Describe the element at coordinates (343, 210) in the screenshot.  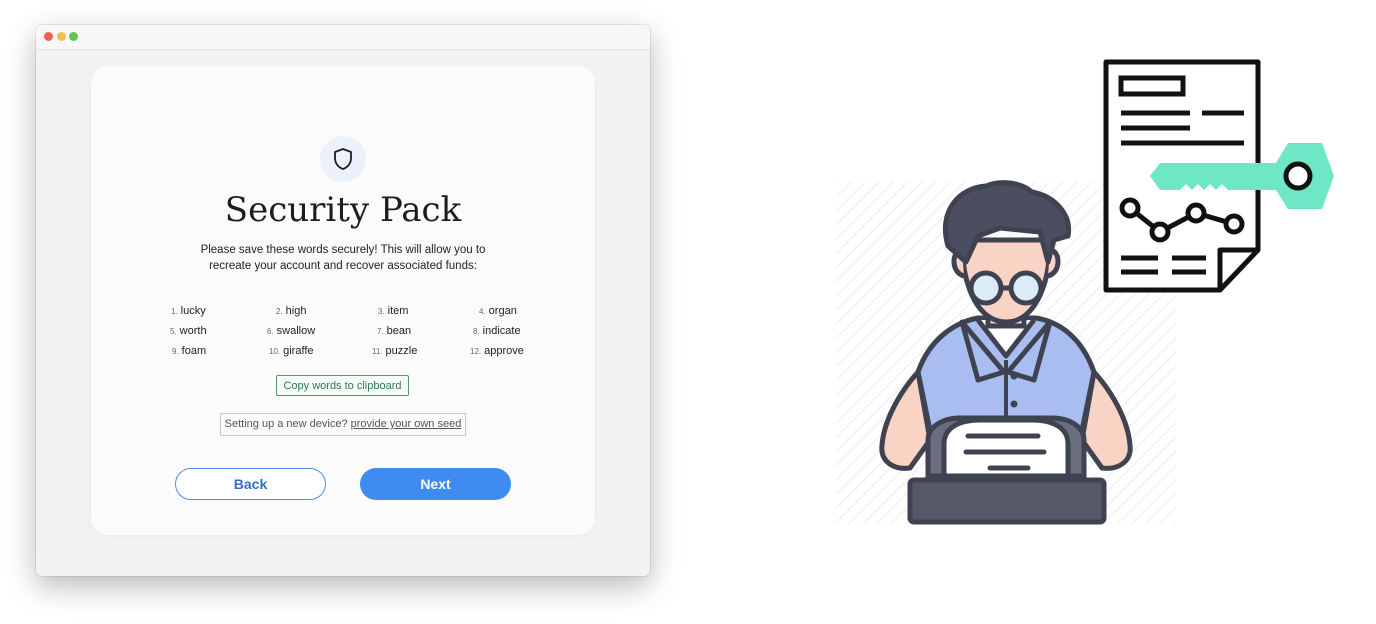
I see `page-title: Security Pack` at that location.